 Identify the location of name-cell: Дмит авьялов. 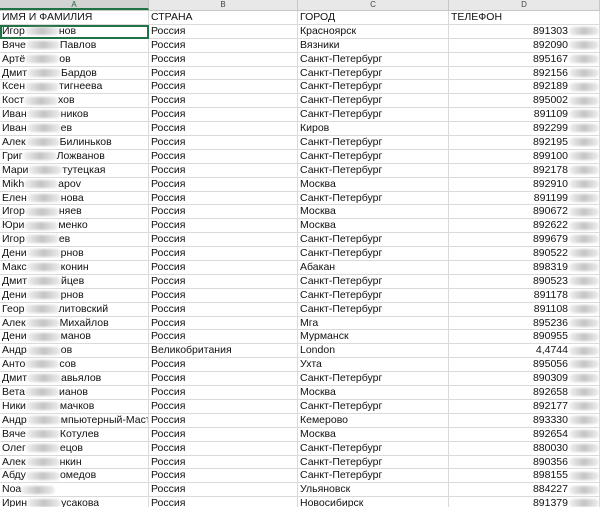
(74, 379).